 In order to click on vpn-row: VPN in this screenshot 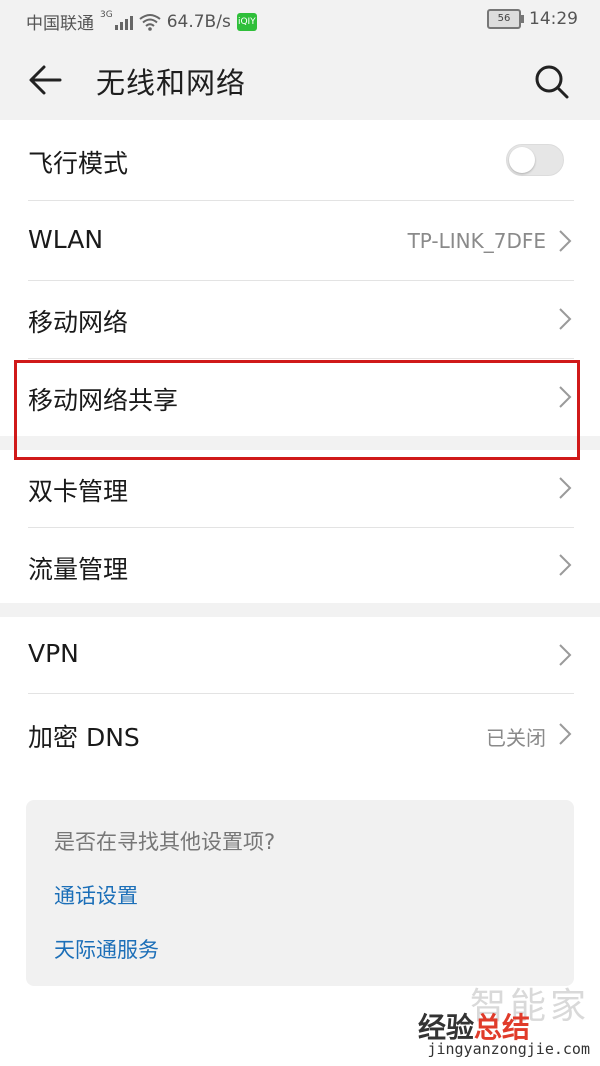, I will do `click(300, 655)`.